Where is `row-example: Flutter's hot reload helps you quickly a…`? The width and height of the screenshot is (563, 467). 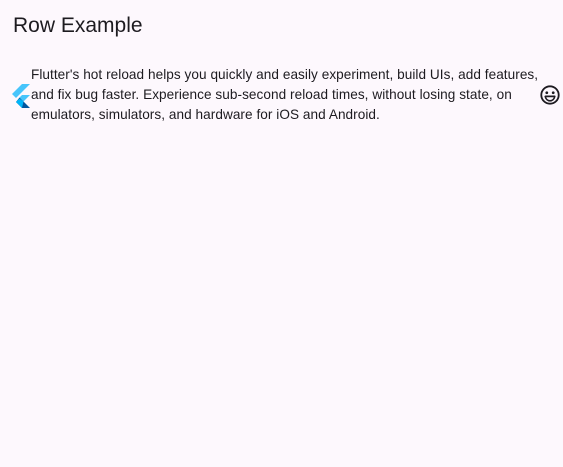
row-example: Flutter's hot reload helps you quickly a… is located at coordinates (285, 95).